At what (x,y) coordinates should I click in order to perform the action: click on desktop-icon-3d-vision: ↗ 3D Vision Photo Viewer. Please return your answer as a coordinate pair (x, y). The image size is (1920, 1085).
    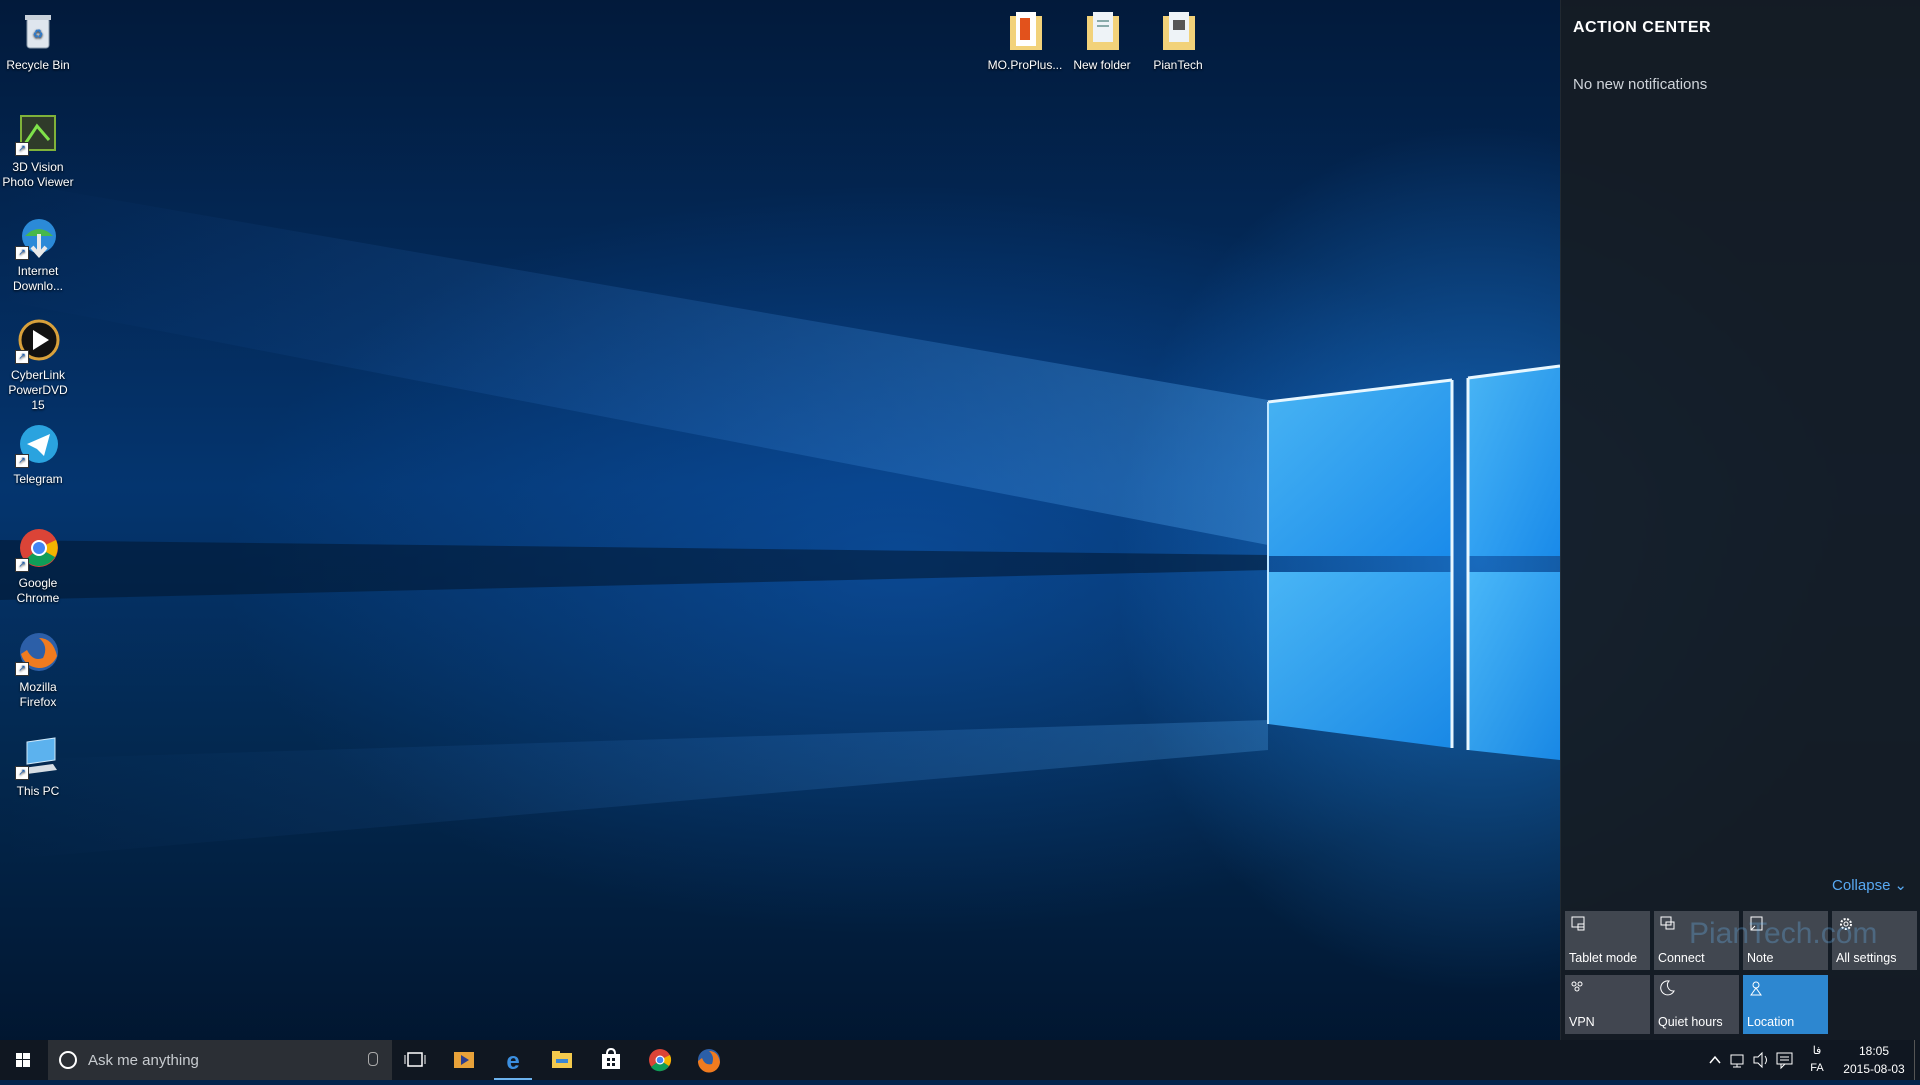
    Looking at the image, I should click on (38, 150).